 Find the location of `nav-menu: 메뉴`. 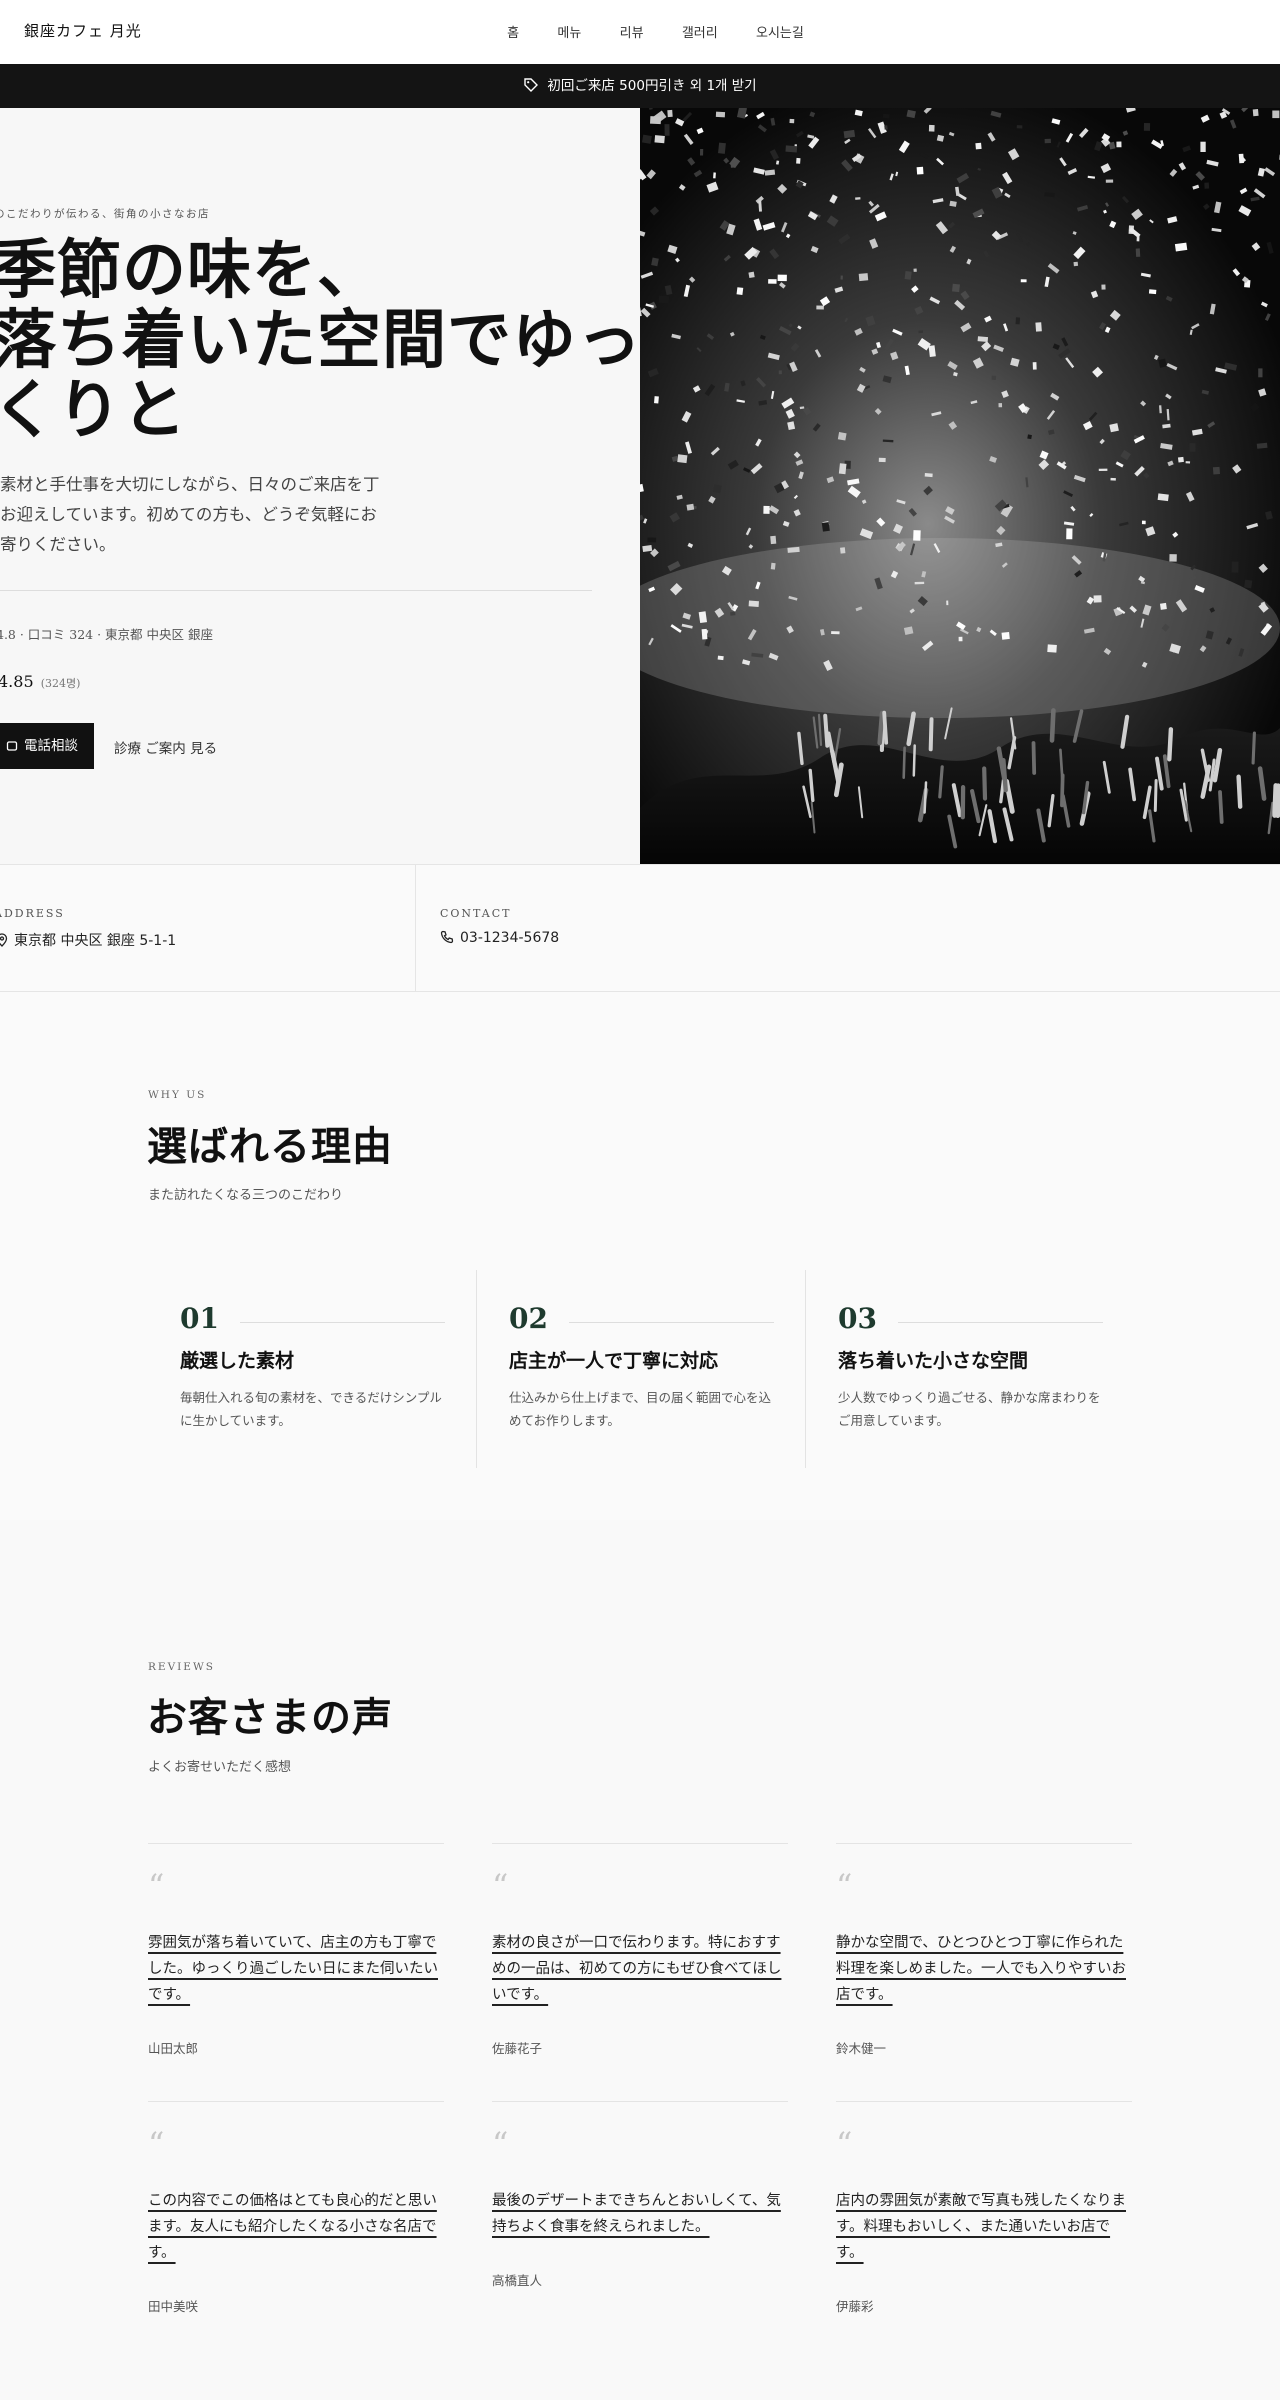

nav-menu: 메뉴 is located at coordinates (569, 31).